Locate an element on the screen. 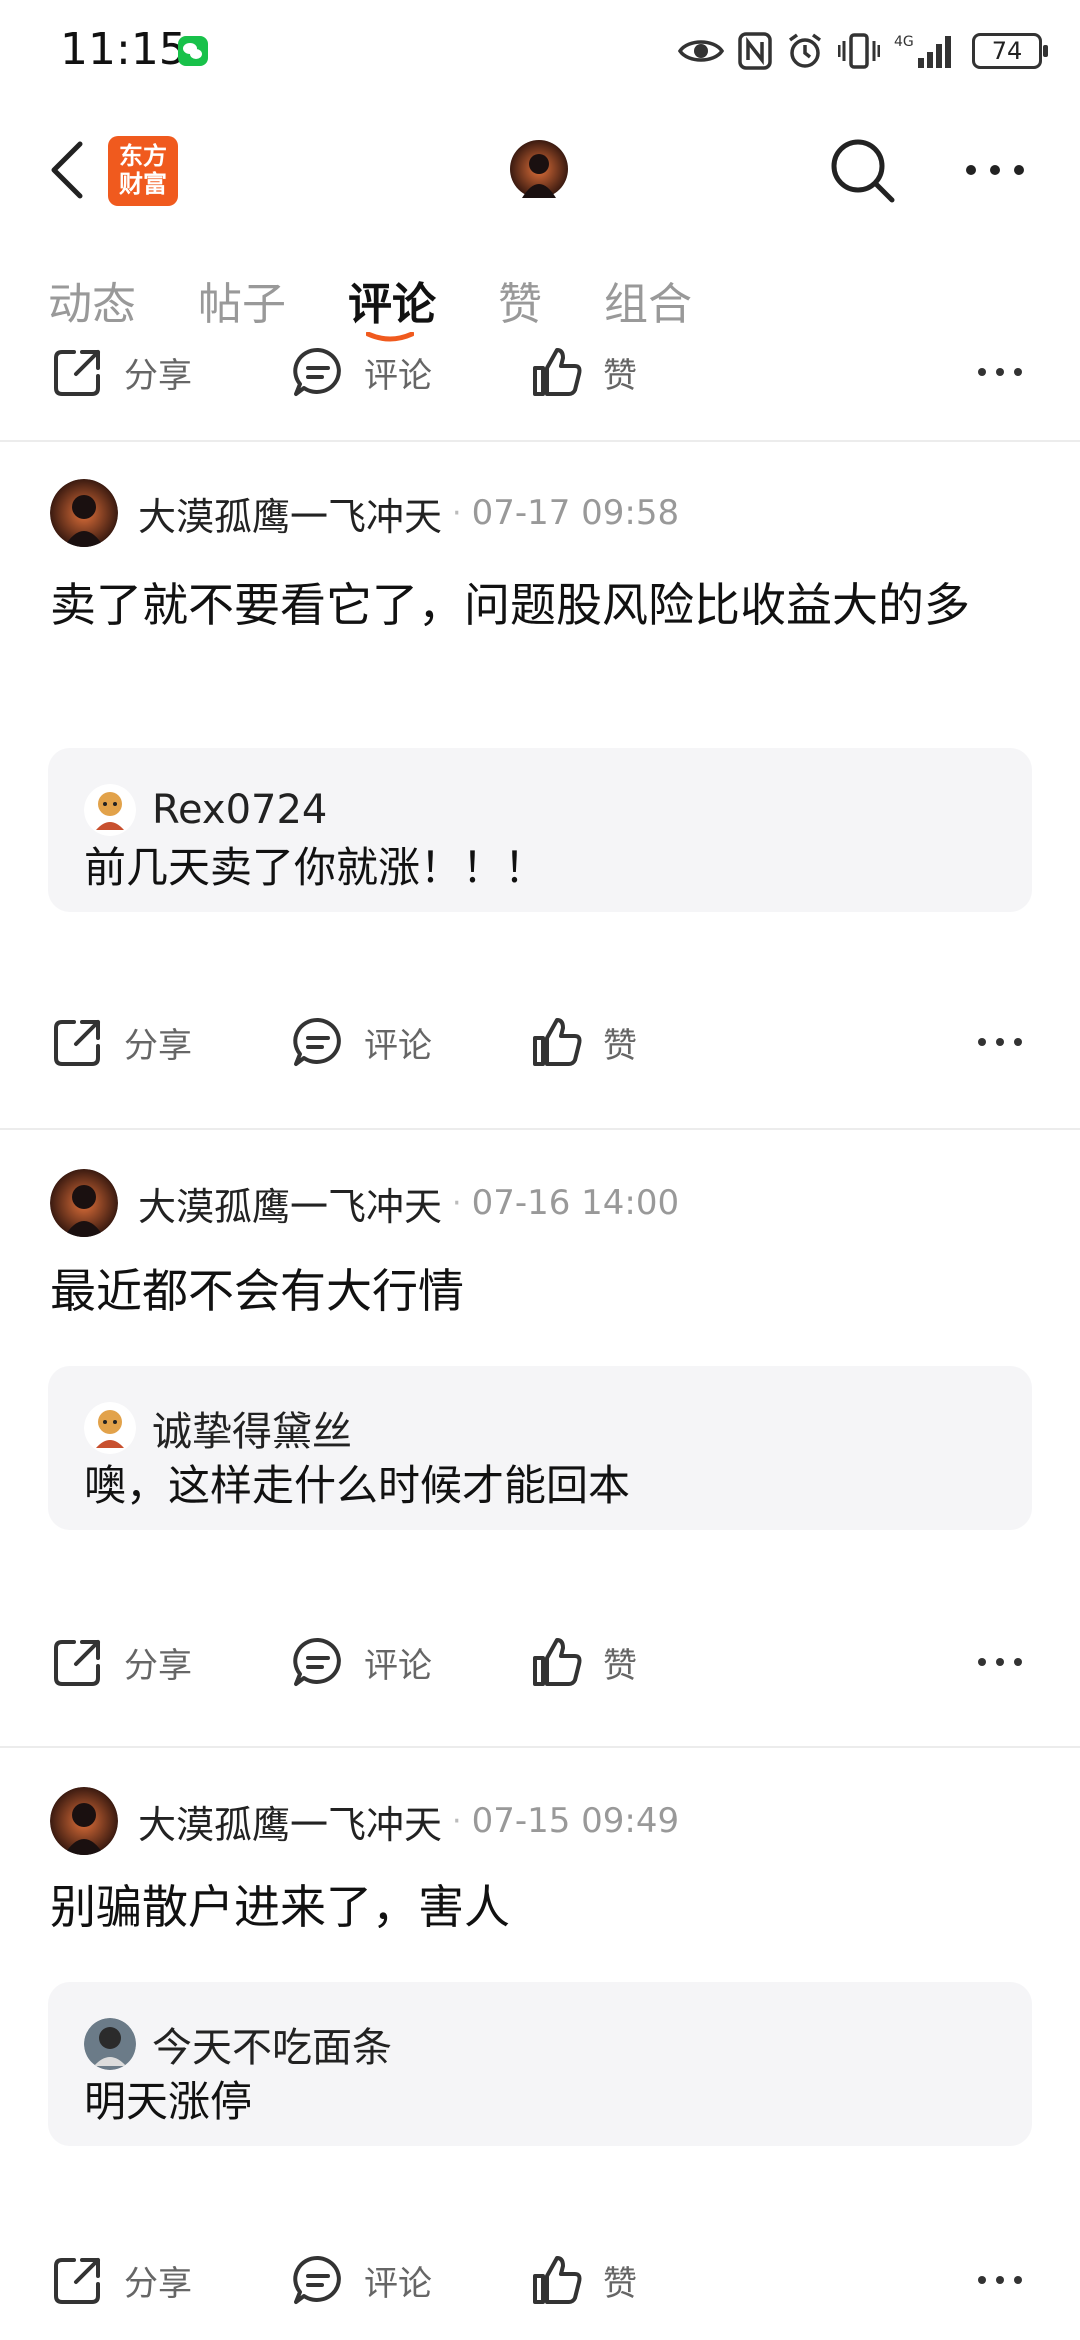 The height and width of the screenshot is (2340, 1080). quoted-header: 诚挚得黛丝 is located at coordinates (218, 1428).